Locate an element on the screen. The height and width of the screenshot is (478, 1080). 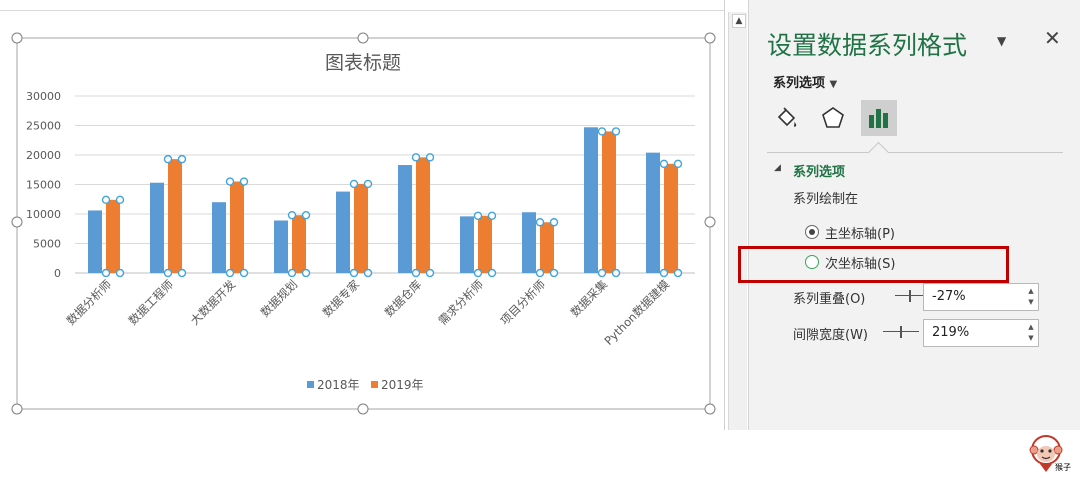
tab-series-options is located at coordinates (879, 118).